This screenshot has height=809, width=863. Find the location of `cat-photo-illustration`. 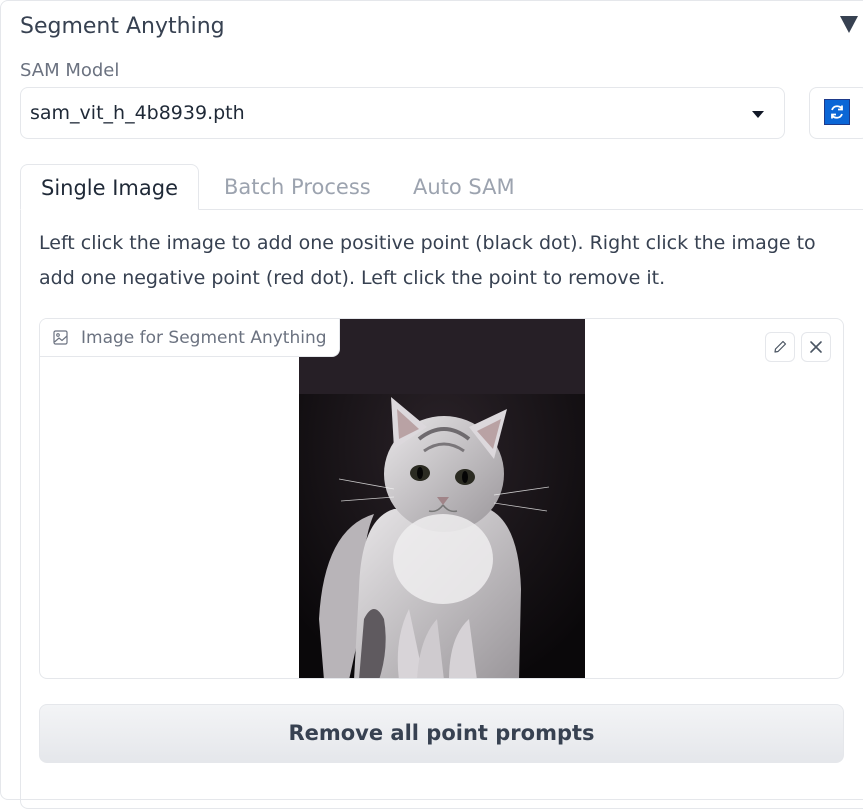

cat-photo-illustration is located at coordinates (442, 498).